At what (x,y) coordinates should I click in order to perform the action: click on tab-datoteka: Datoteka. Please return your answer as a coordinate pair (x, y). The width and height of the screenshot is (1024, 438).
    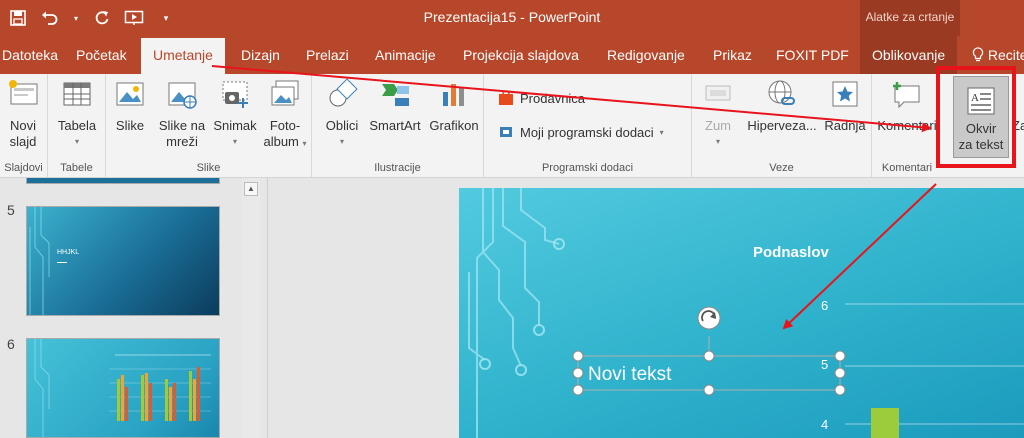
    Looking at the image, I should click on (30, 55).